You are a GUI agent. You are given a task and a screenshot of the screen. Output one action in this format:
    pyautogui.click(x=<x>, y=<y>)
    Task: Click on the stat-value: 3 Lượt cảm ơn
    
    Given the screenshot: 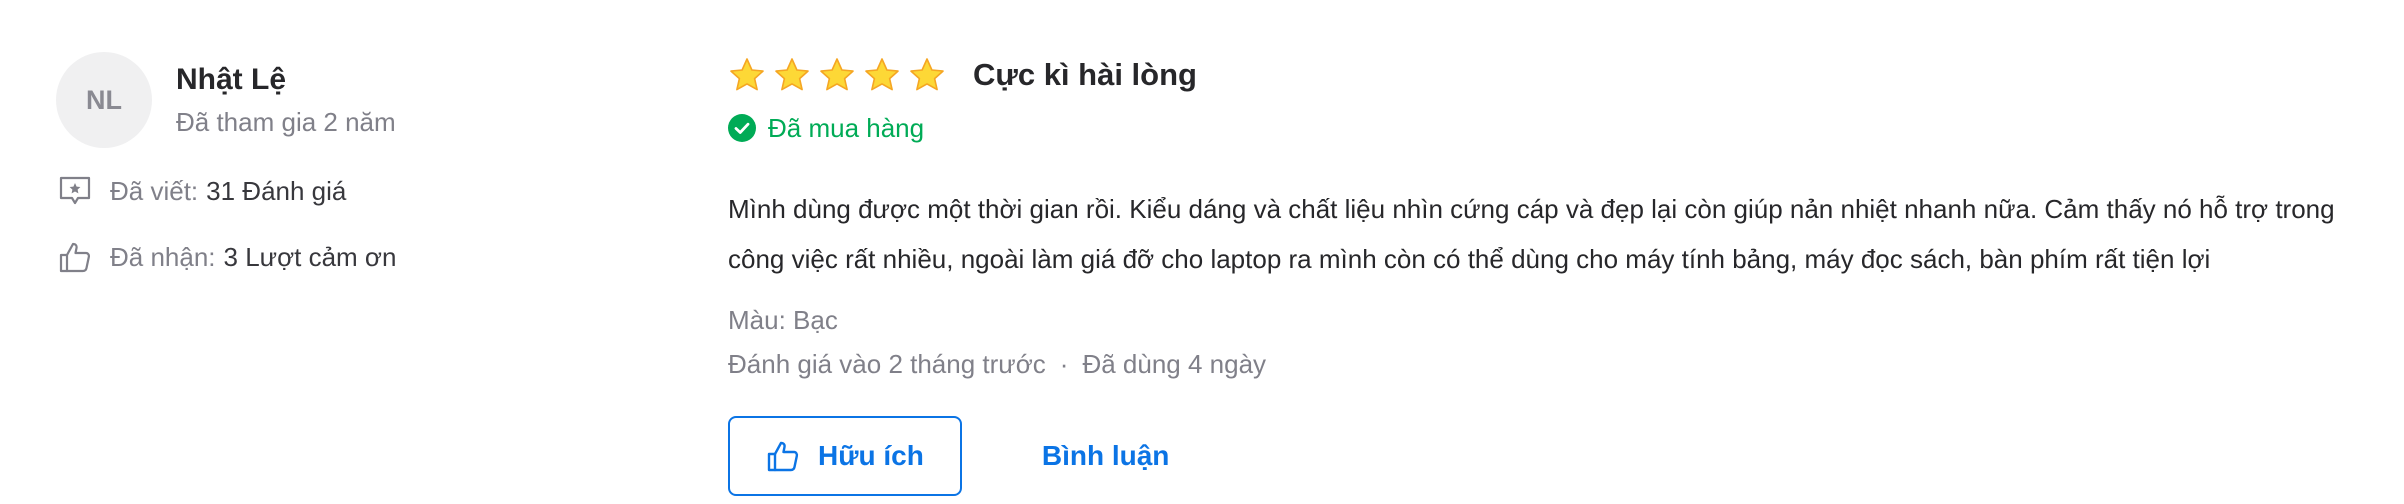 What is the action you would take?
    pyautogui.click(x=310, y=257)
    